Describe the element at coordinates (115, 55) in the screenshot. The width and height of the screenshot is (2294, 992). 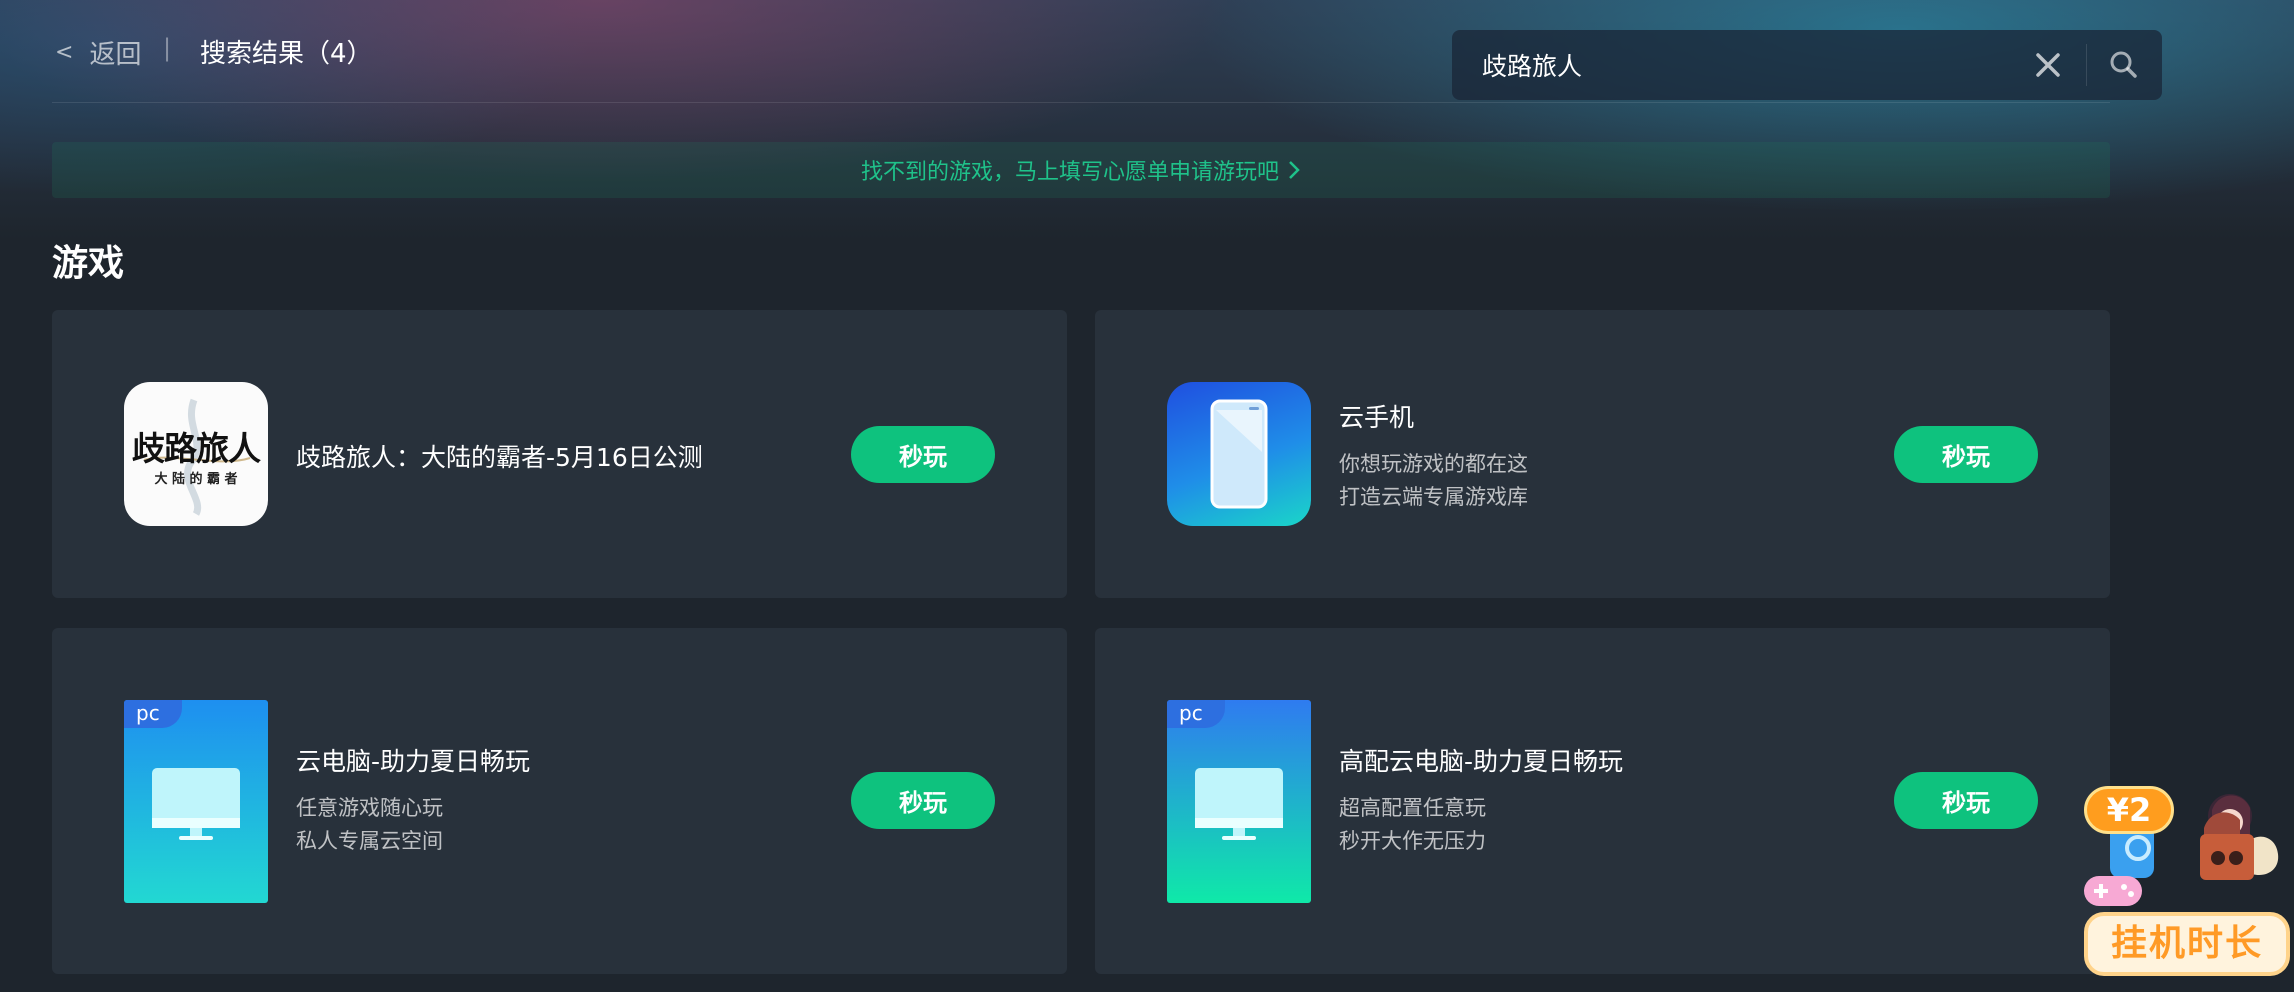
I see `back-label: 返回` at that location.